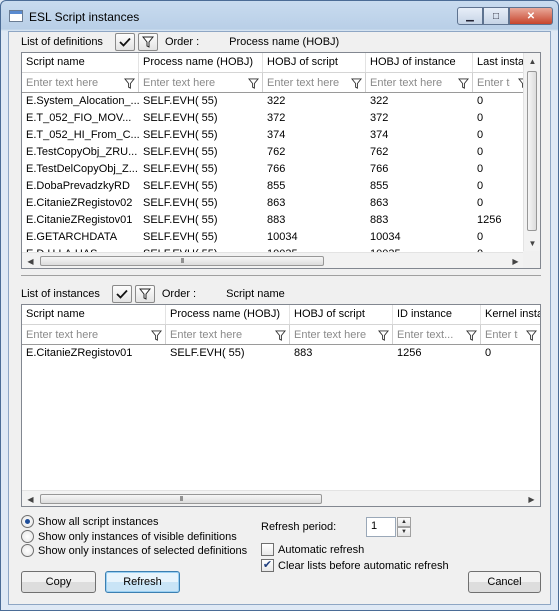 Image resolution: width=559 pixels, height=611 pixels. Describe the element at coordinates (144, 294) in the screenshot. I see `instances-filter-button` at that location.